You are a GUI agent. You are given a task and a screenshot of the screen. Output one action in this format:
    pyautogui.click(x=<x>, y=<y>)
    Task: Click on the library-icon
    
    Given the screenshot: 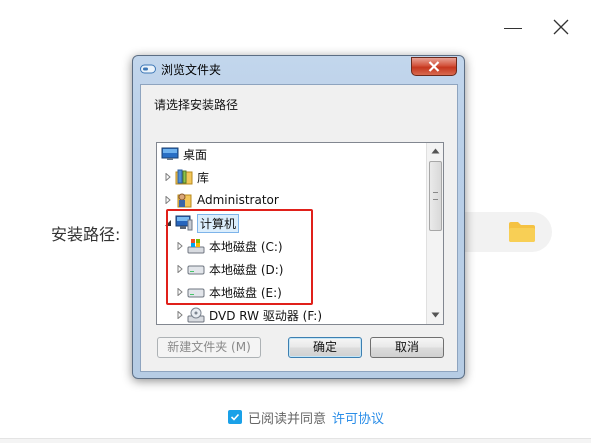 What is the action you would take?
    pyautogui.click(x=184, y=177)
    